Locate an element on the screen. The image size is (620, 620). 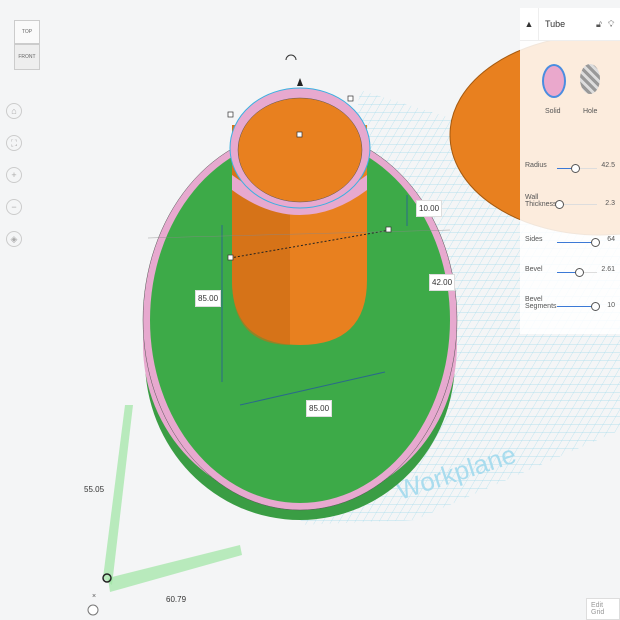
ruler-x is located at coordinates (175, 568).